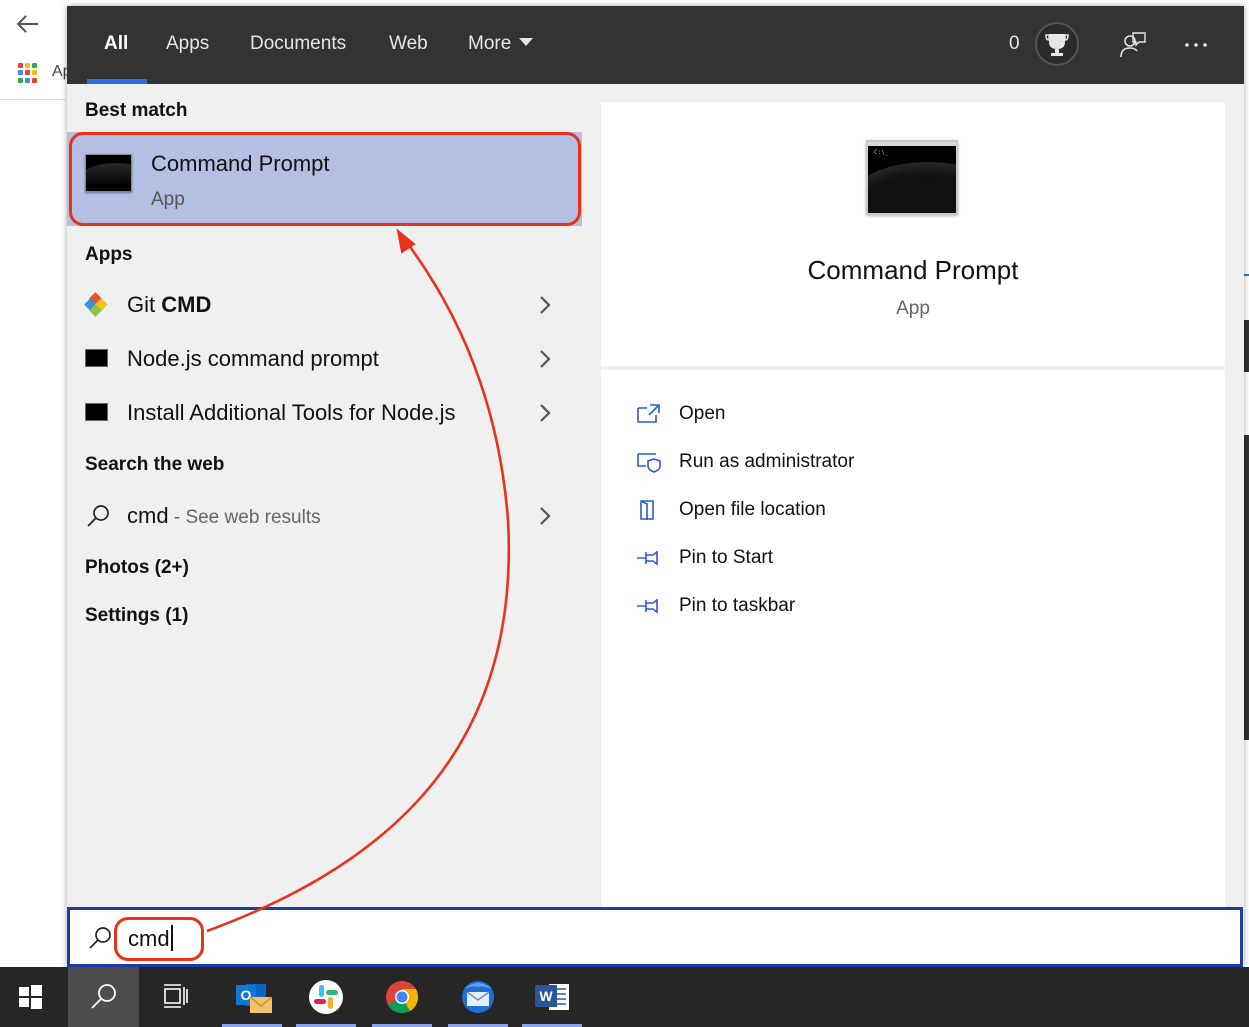  I want to click on back-arrow-icon, so click(28, 24).